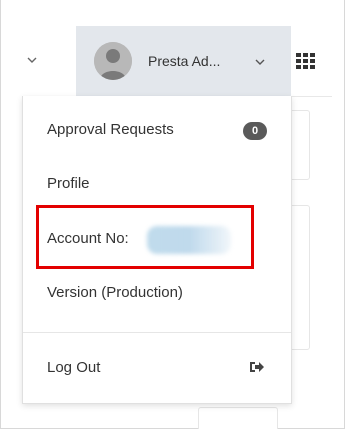 The height and width of the screenshot is (429, 345). I want to click on sign-out-icon, so click(257, 367).